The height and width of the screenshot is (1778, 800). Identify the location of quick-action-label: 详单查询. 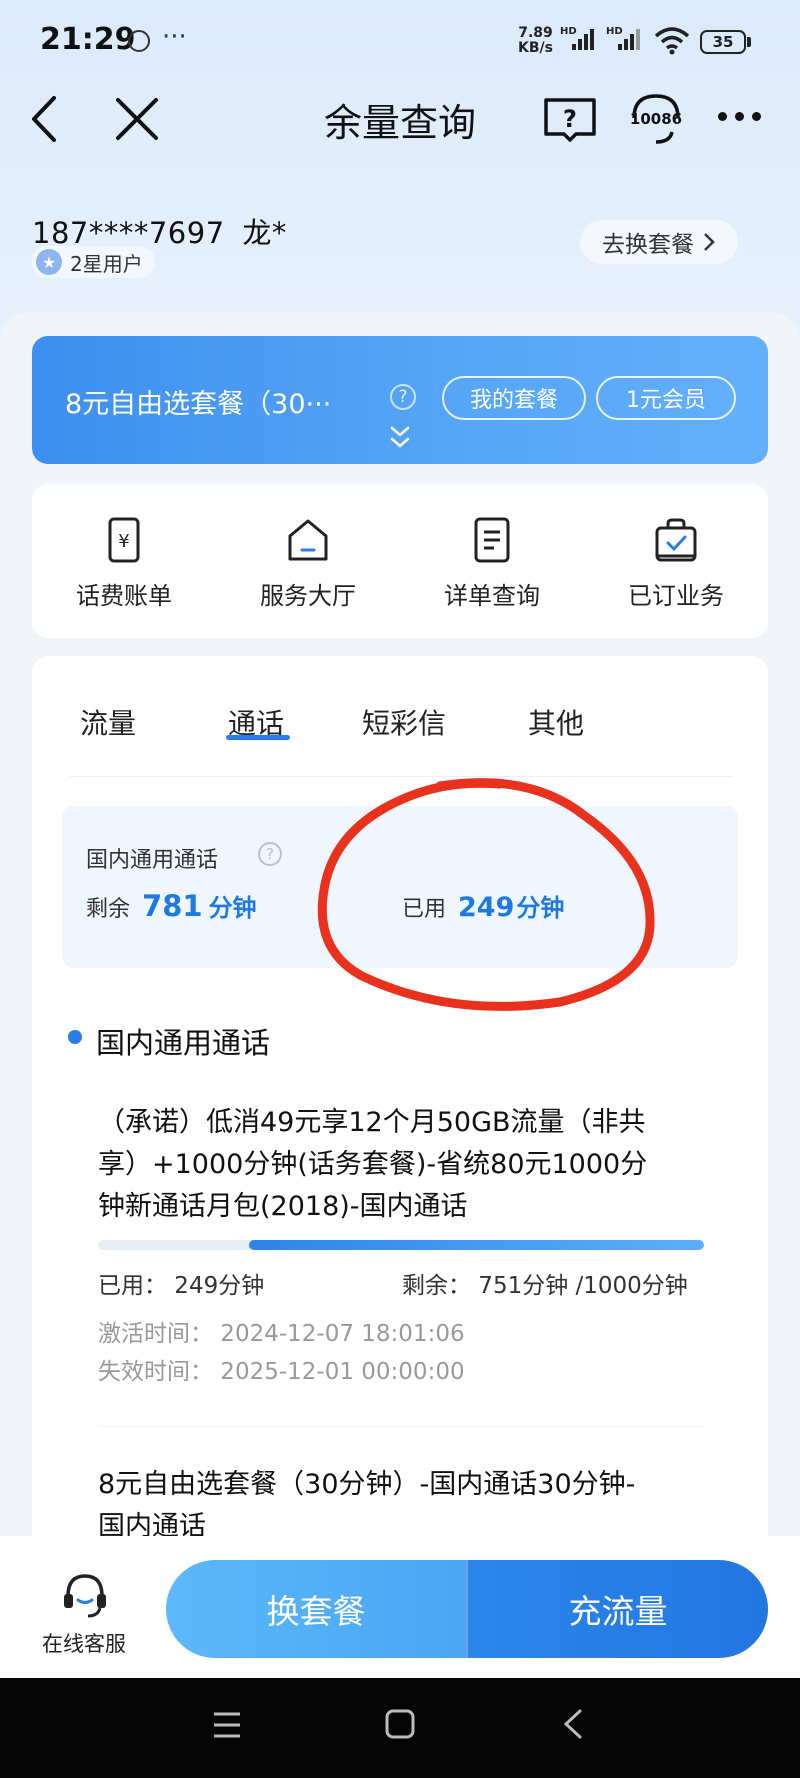
(492, 596).